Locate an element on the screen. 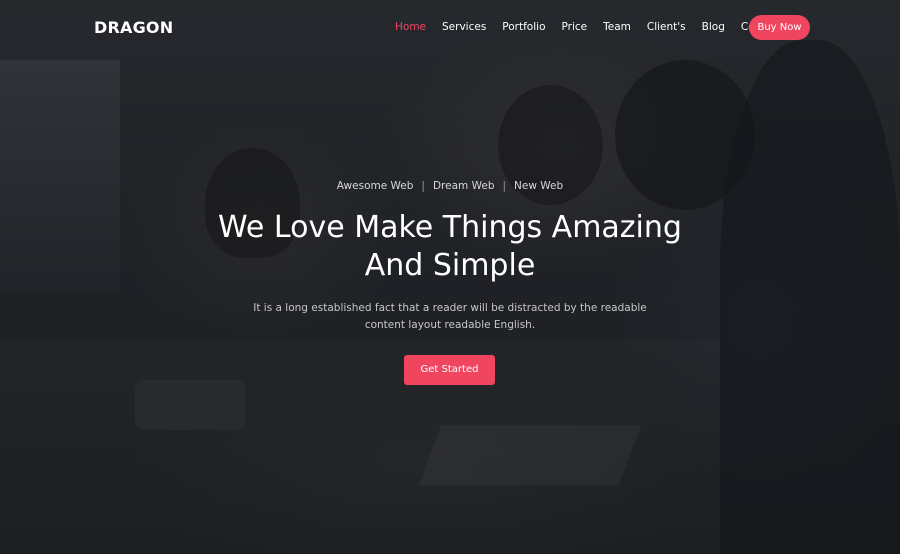  nav-item-clients: Client's is located at coordinates (666, 27).